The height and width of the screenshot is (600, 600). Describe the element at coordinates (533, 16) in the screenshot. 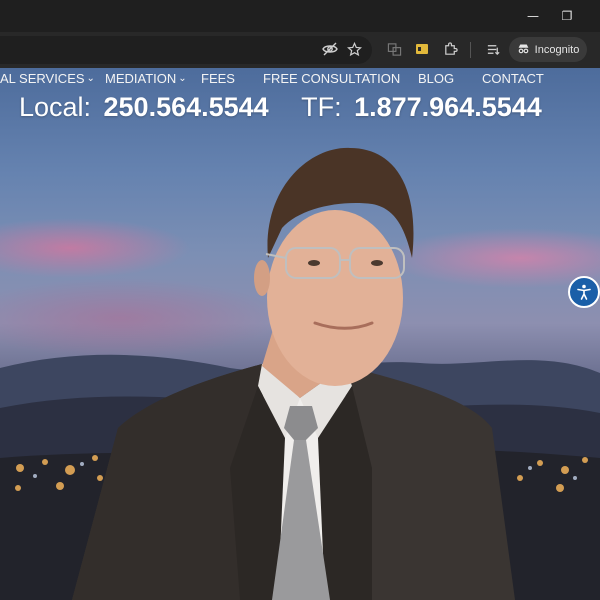

I see `minimize-button: —` at that location.